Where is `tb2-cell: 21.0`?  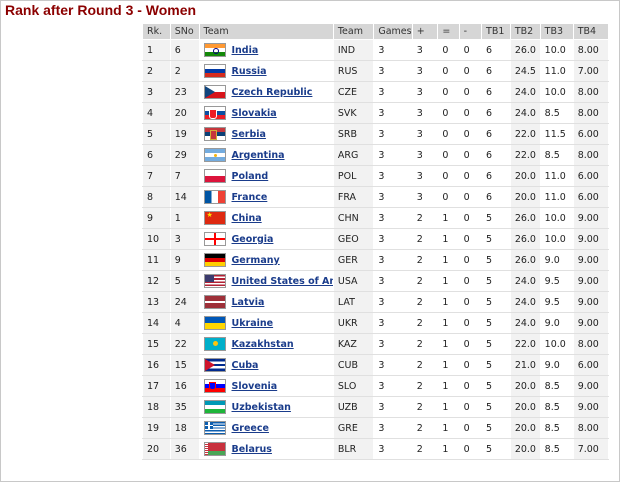
tb2-cell: 21.0 is located at coordinates (525, 365).